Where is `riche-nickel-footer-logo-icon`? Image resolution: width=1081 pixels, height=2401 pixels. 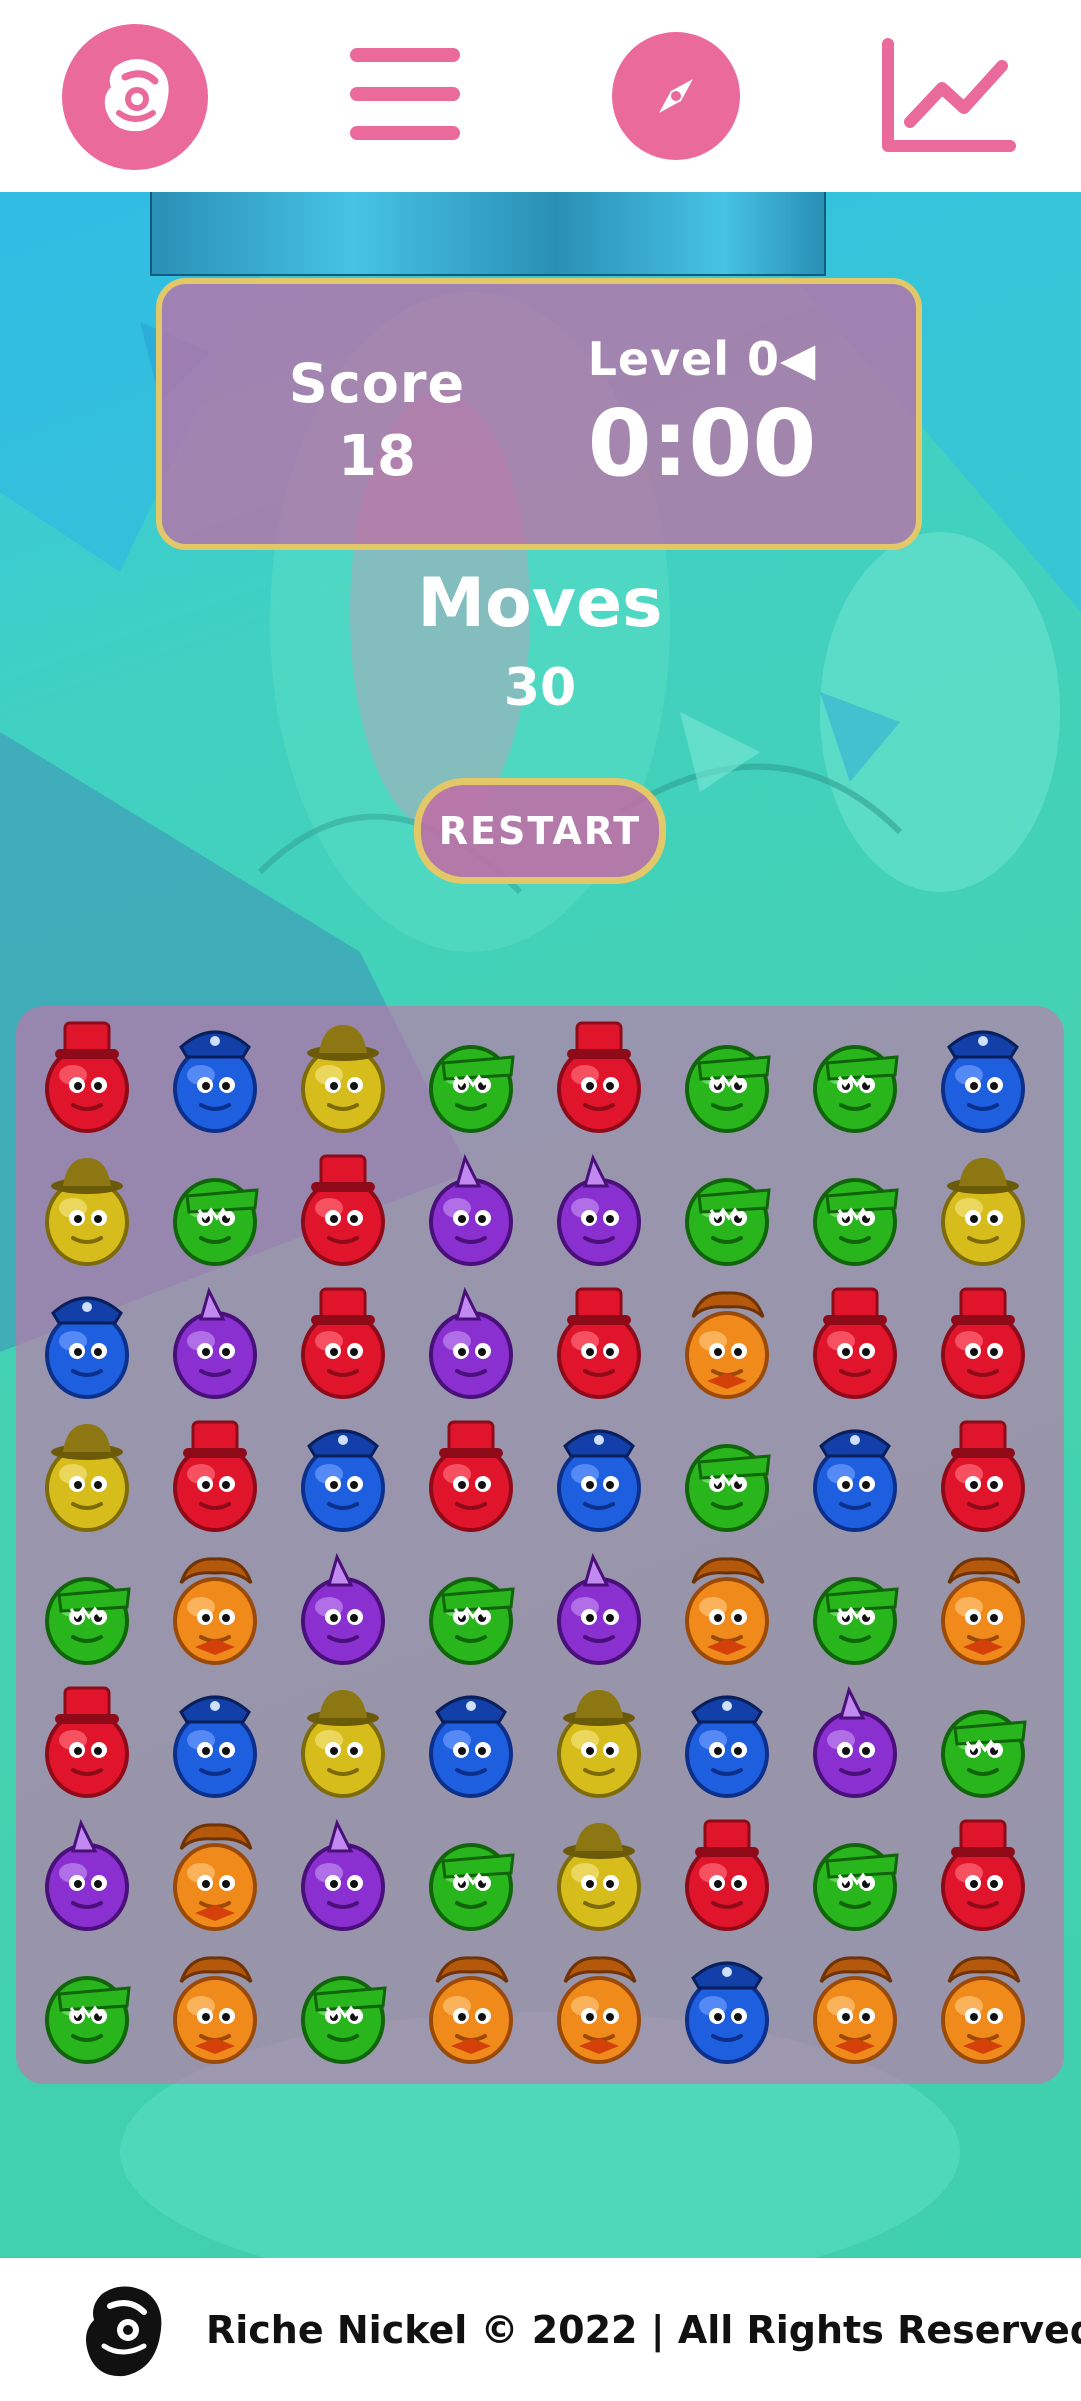 riche-nickel-footer-logo-icon is located at coordinates (124, 2332).